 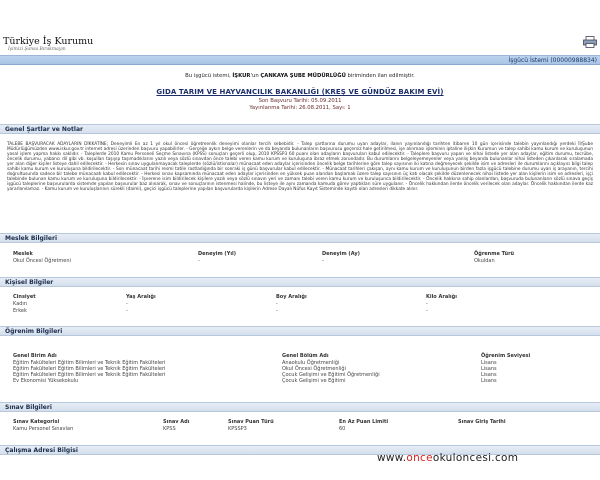 What do you see at coordinates (176, 422) in the screenshot?
I see `exam-header-ad: Sınav Adı` at bounding box center [176, 422].